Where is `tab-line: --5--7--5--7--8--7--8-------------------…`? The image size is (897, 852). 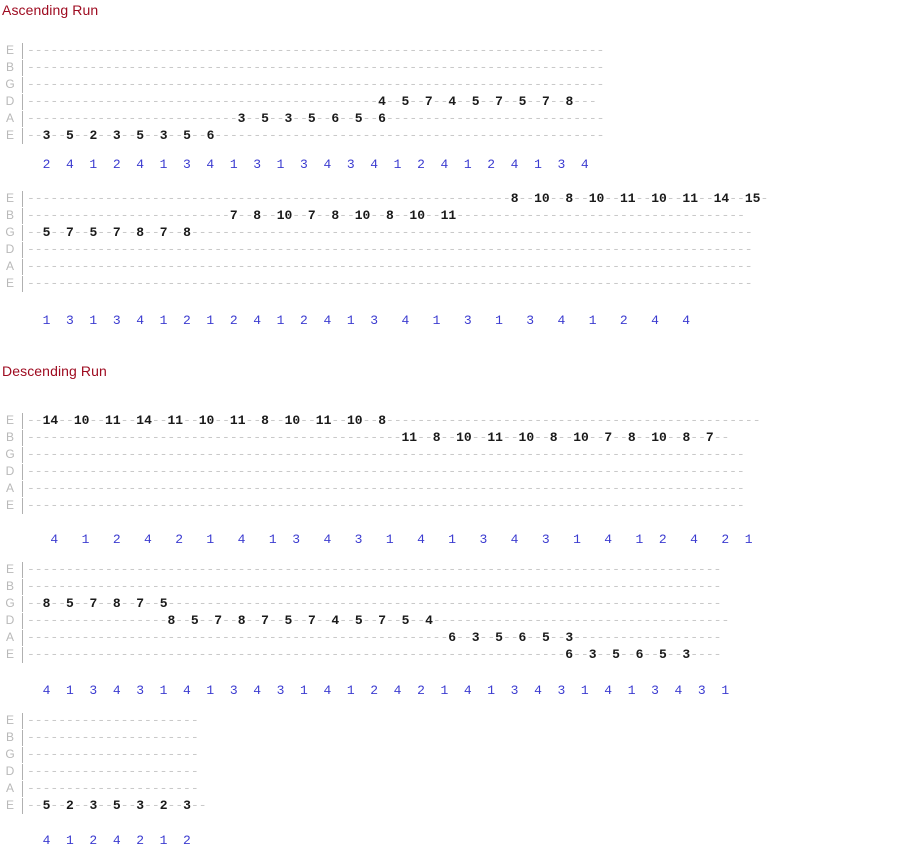
tab-line: --5--7--5--7--8--7--8-------------------… is located at coordinates (390, 232).